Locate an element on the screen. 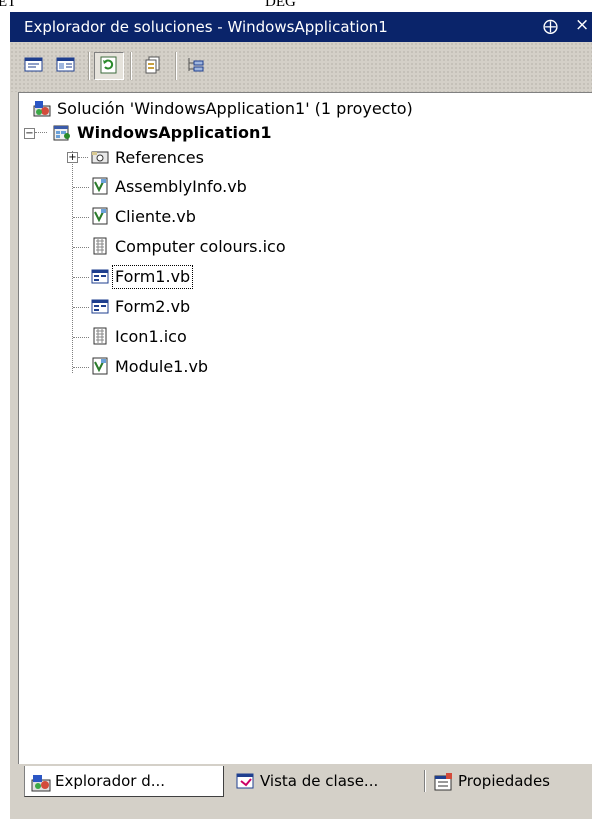 Image resolution: width=592 pixels, height=819 pixels. item-label: Module1.vb is located at coordinates (162, 366).